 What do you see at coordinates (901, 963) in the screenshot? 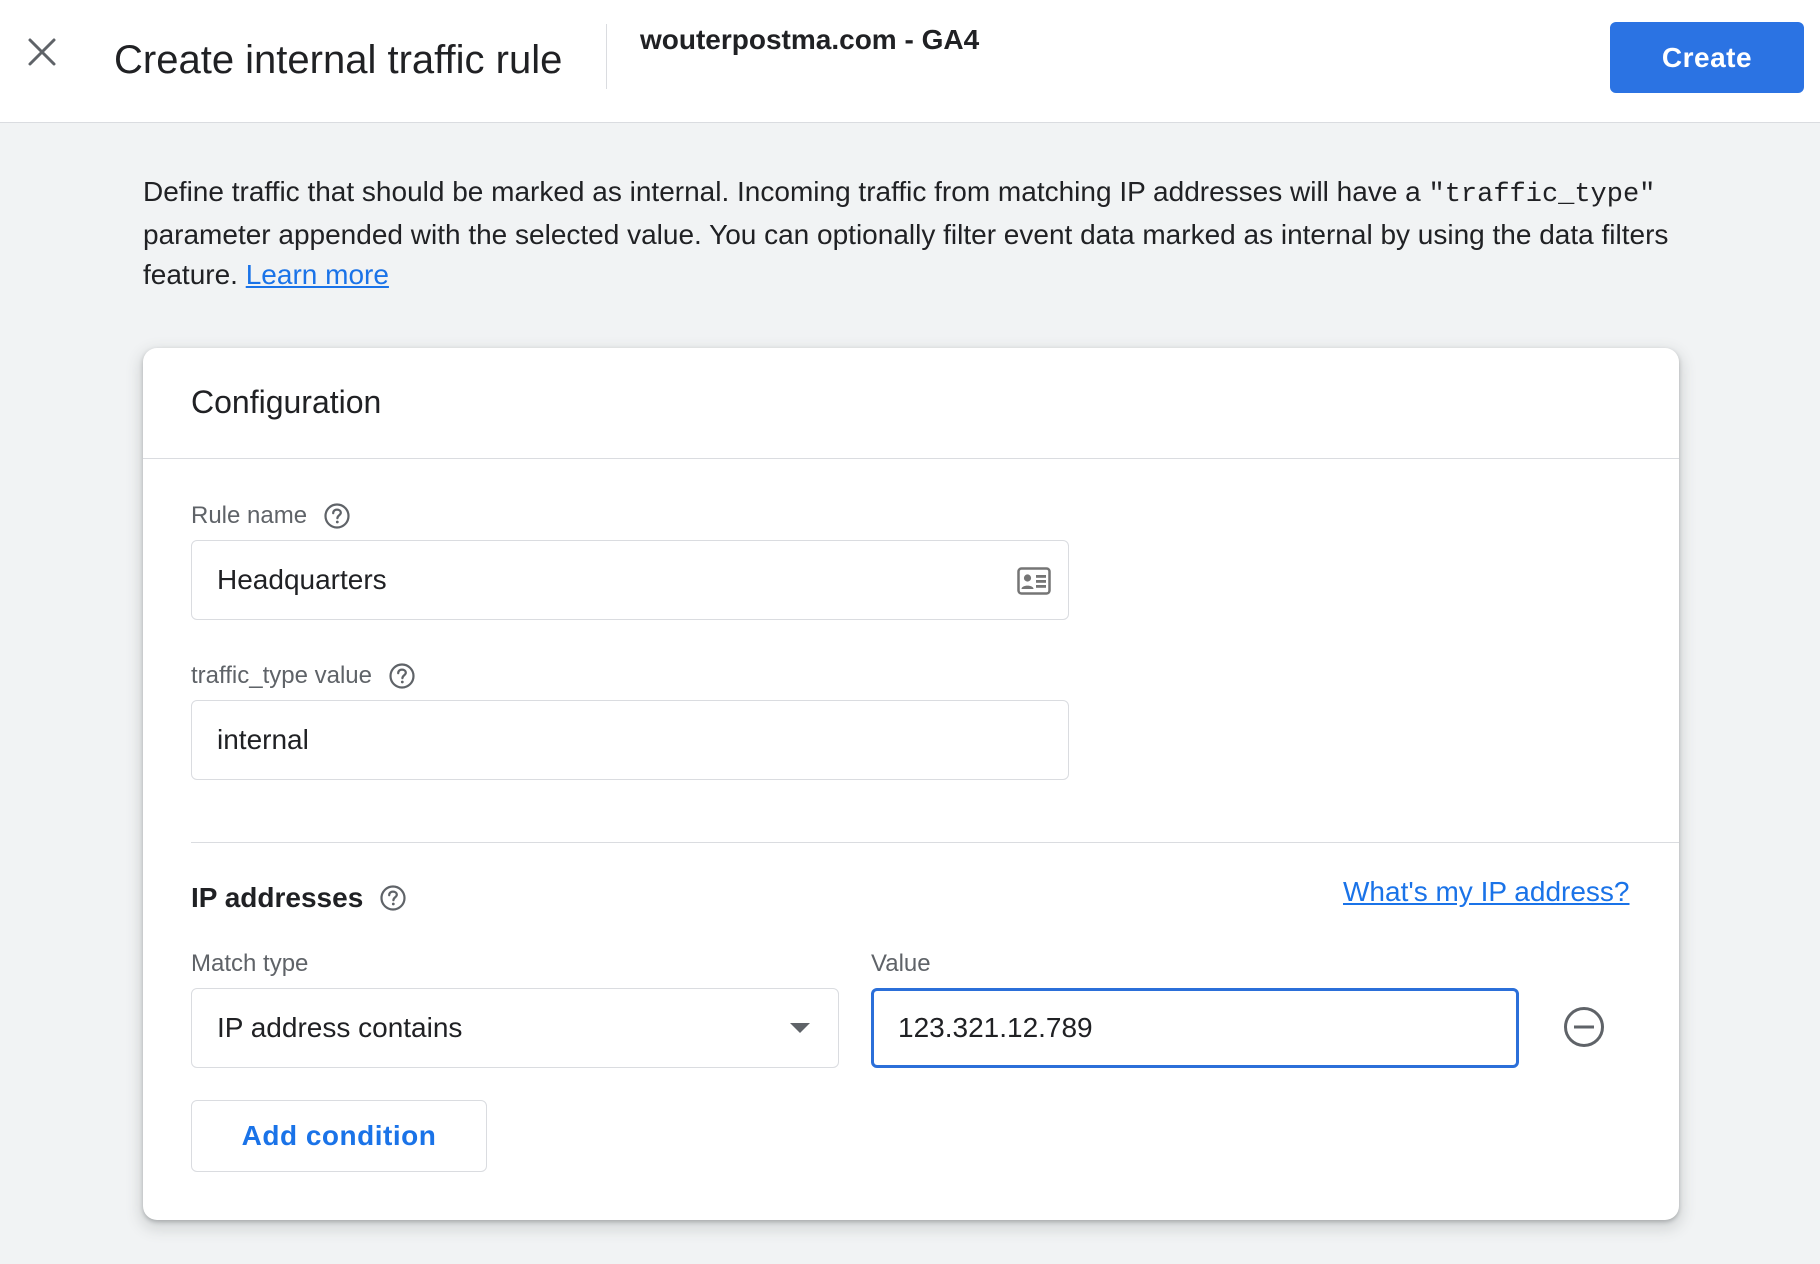
I see `value-label: Value` at bounding box center [901, 963].